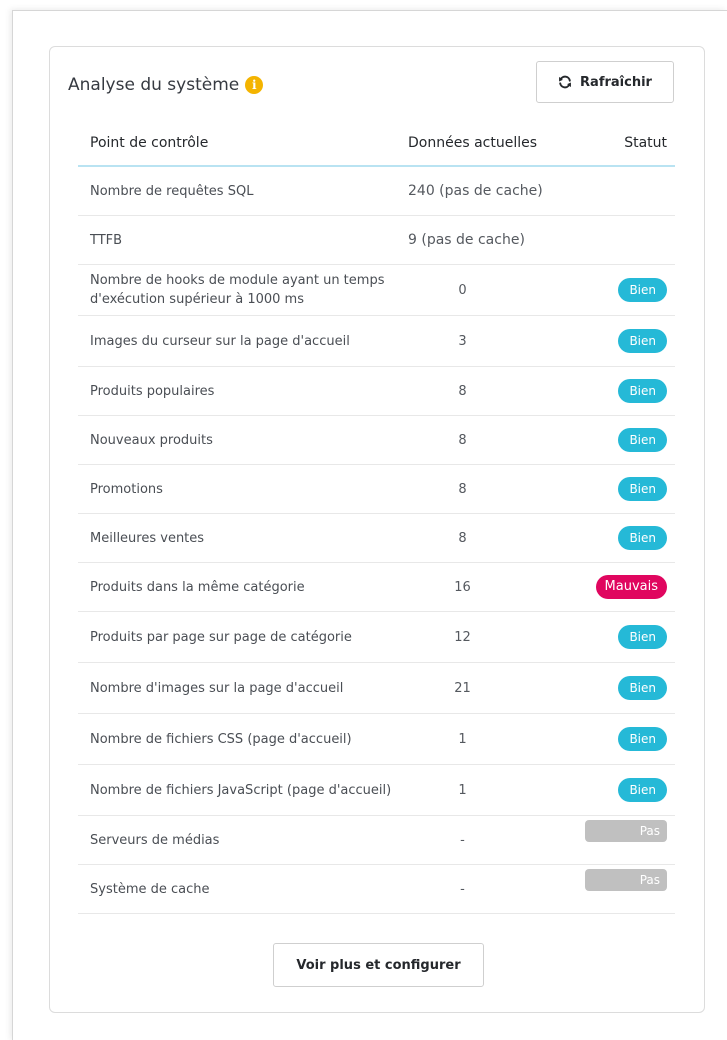 The width and height of the screenshot is (727, 1040). I want to click on row-value: 16, so click(491, 587).